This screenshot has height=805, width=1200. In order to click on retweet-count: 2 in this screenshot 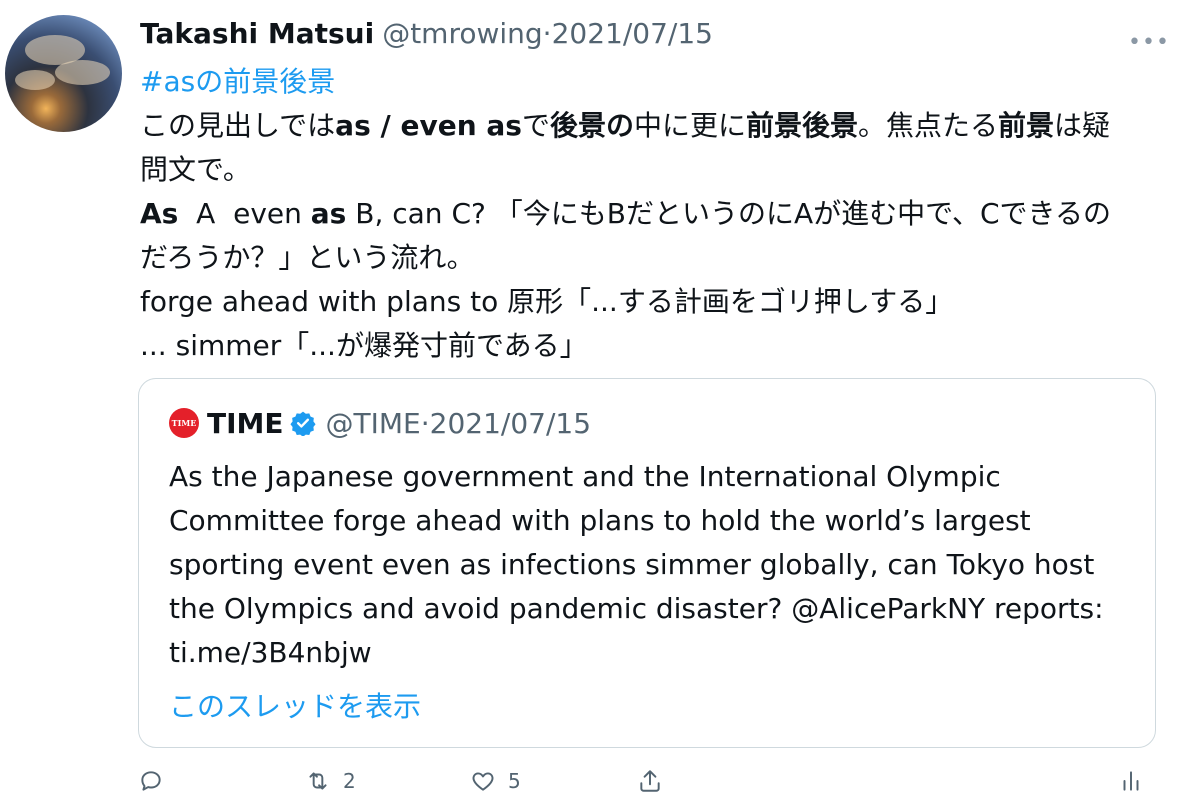, I will do `click(349, 781)`.